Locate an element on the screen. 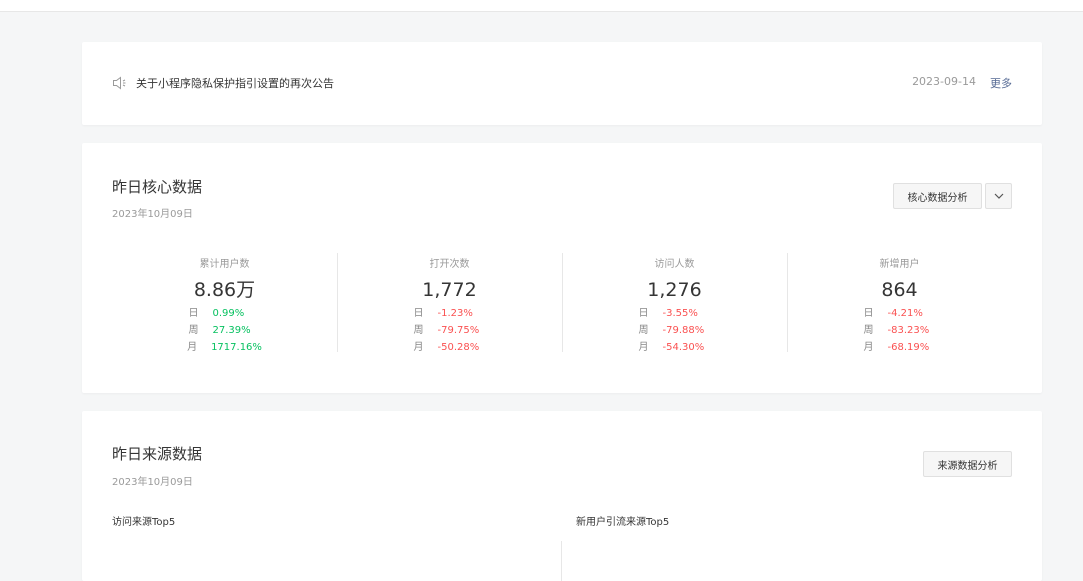 The height and width of the screenshot is (581, 1083). change-value: -1.23% is located at coordinates (455, 313).